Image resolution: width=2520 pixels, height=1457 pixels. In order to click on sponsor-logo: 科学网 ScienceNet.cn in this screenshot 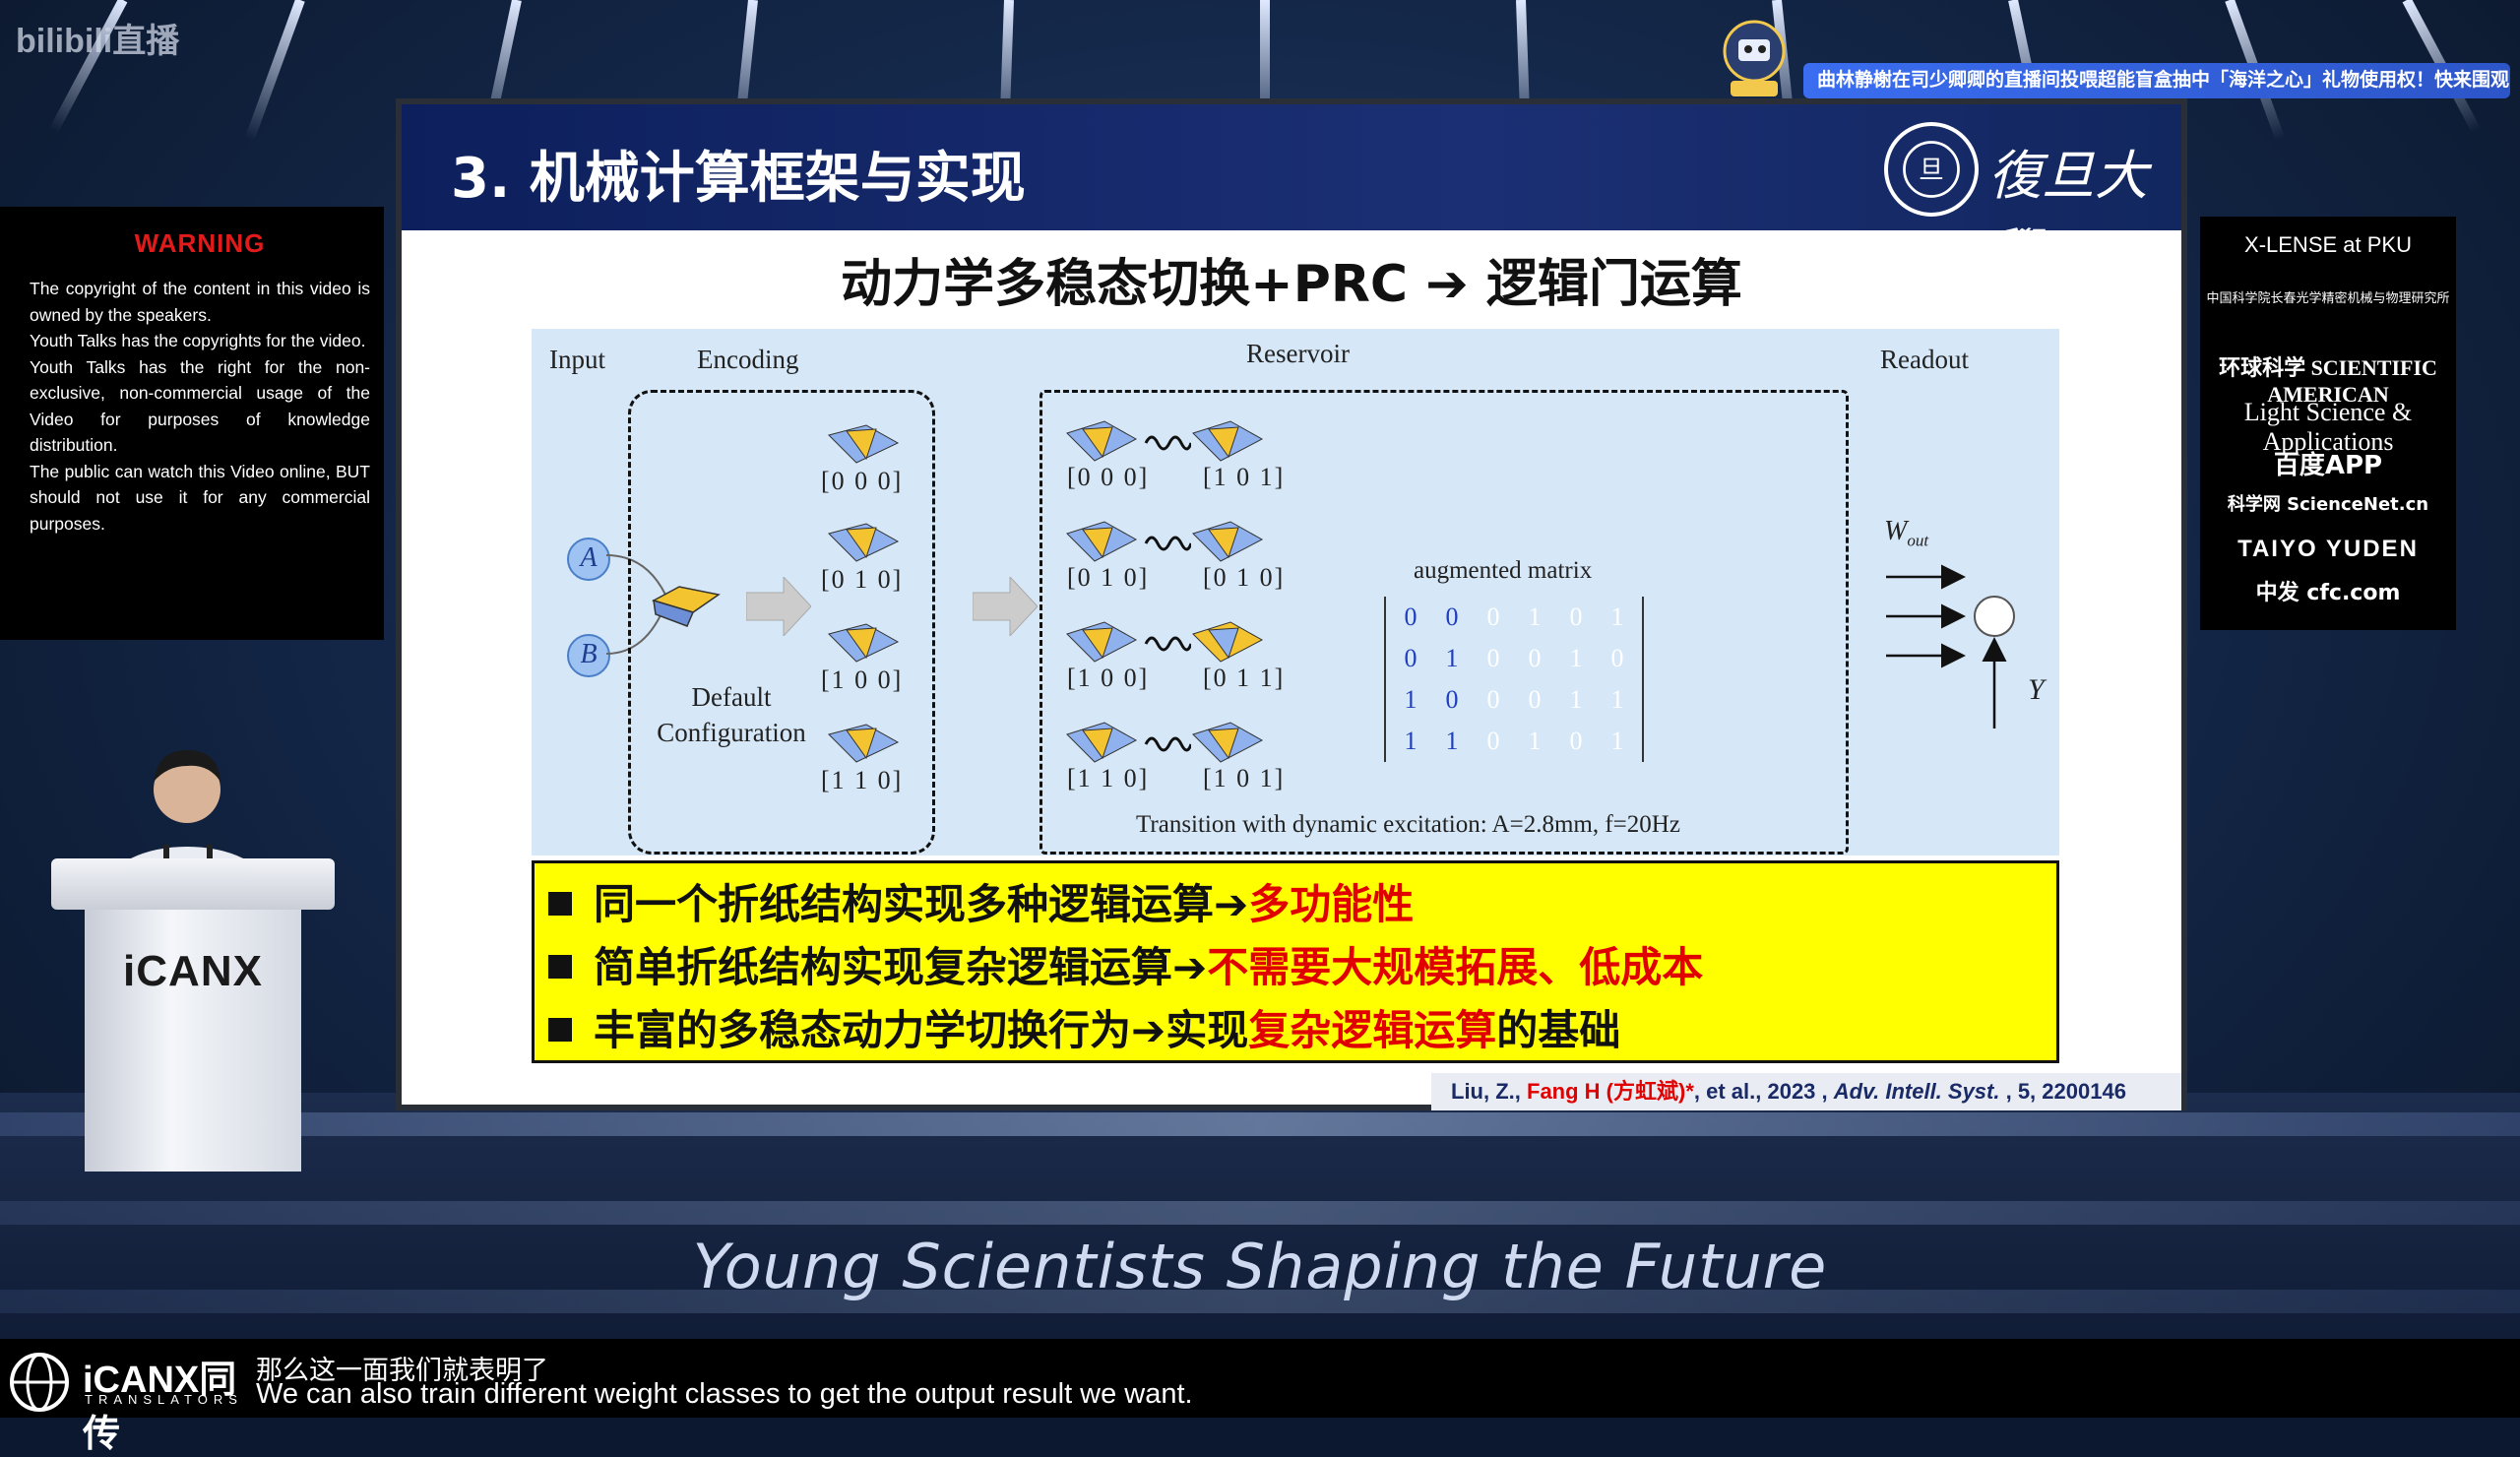, I will do `click(2328, 504)`.